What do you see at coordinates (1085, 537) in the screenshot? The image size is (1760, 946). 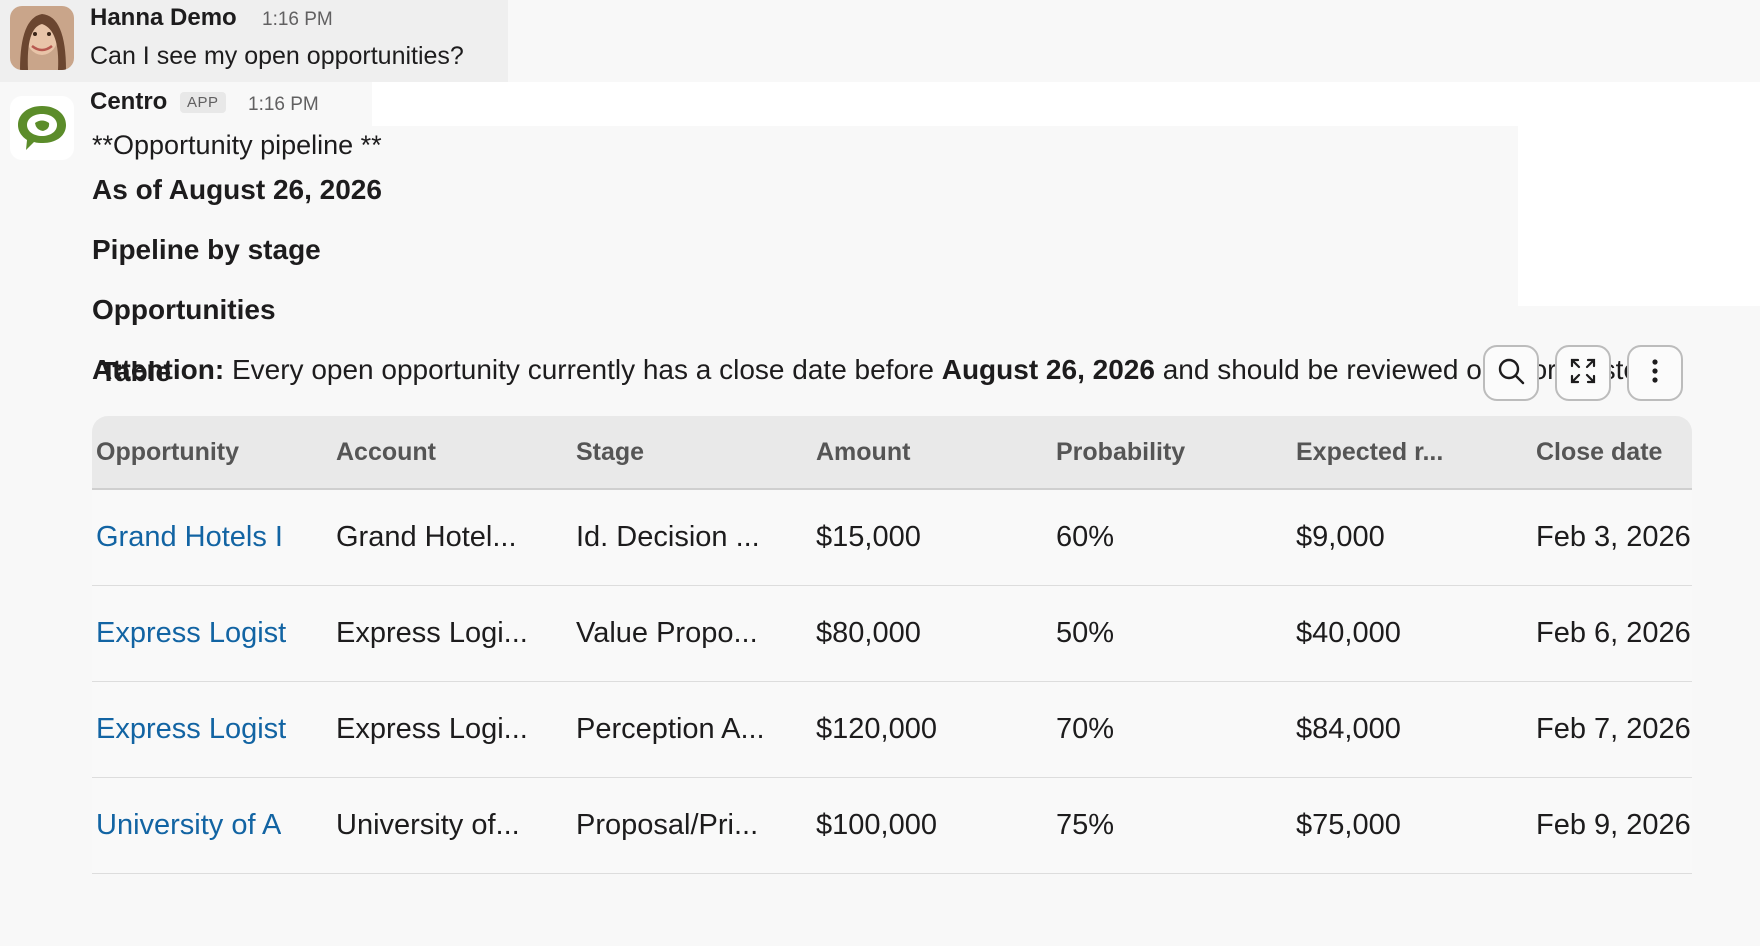 I see `probability-cell: 60%` at bounding box center [1085, 537].